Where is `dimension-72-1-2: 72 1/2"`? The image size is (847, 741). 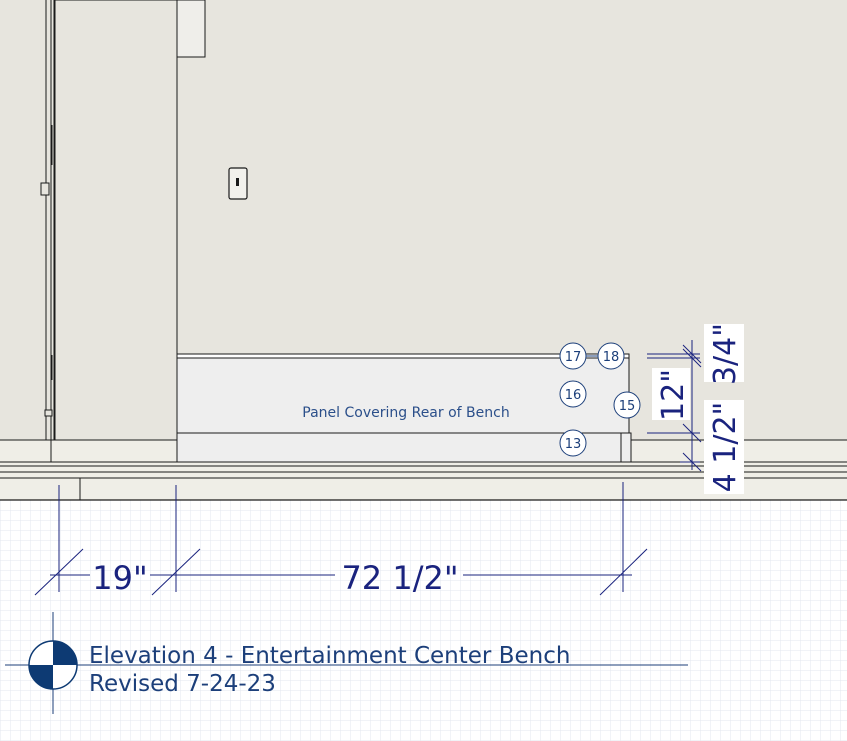 dimension-72-1-2: 72 1/2" is located at coordinates (399, 578).